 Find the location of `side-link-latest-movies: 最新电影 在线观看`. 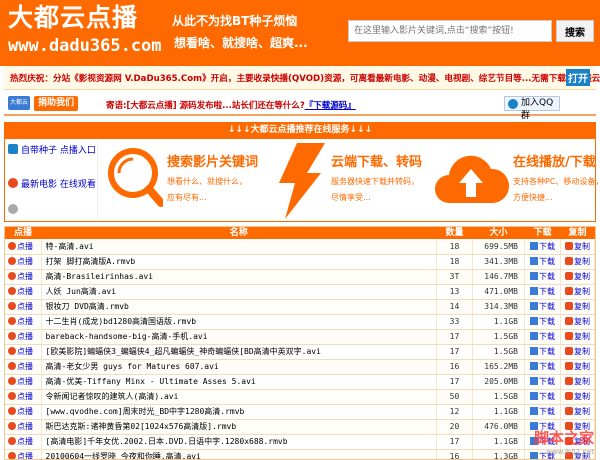

side-link-latest-movies: 最新电影 在线观看 is located at coordinates (53, 185).